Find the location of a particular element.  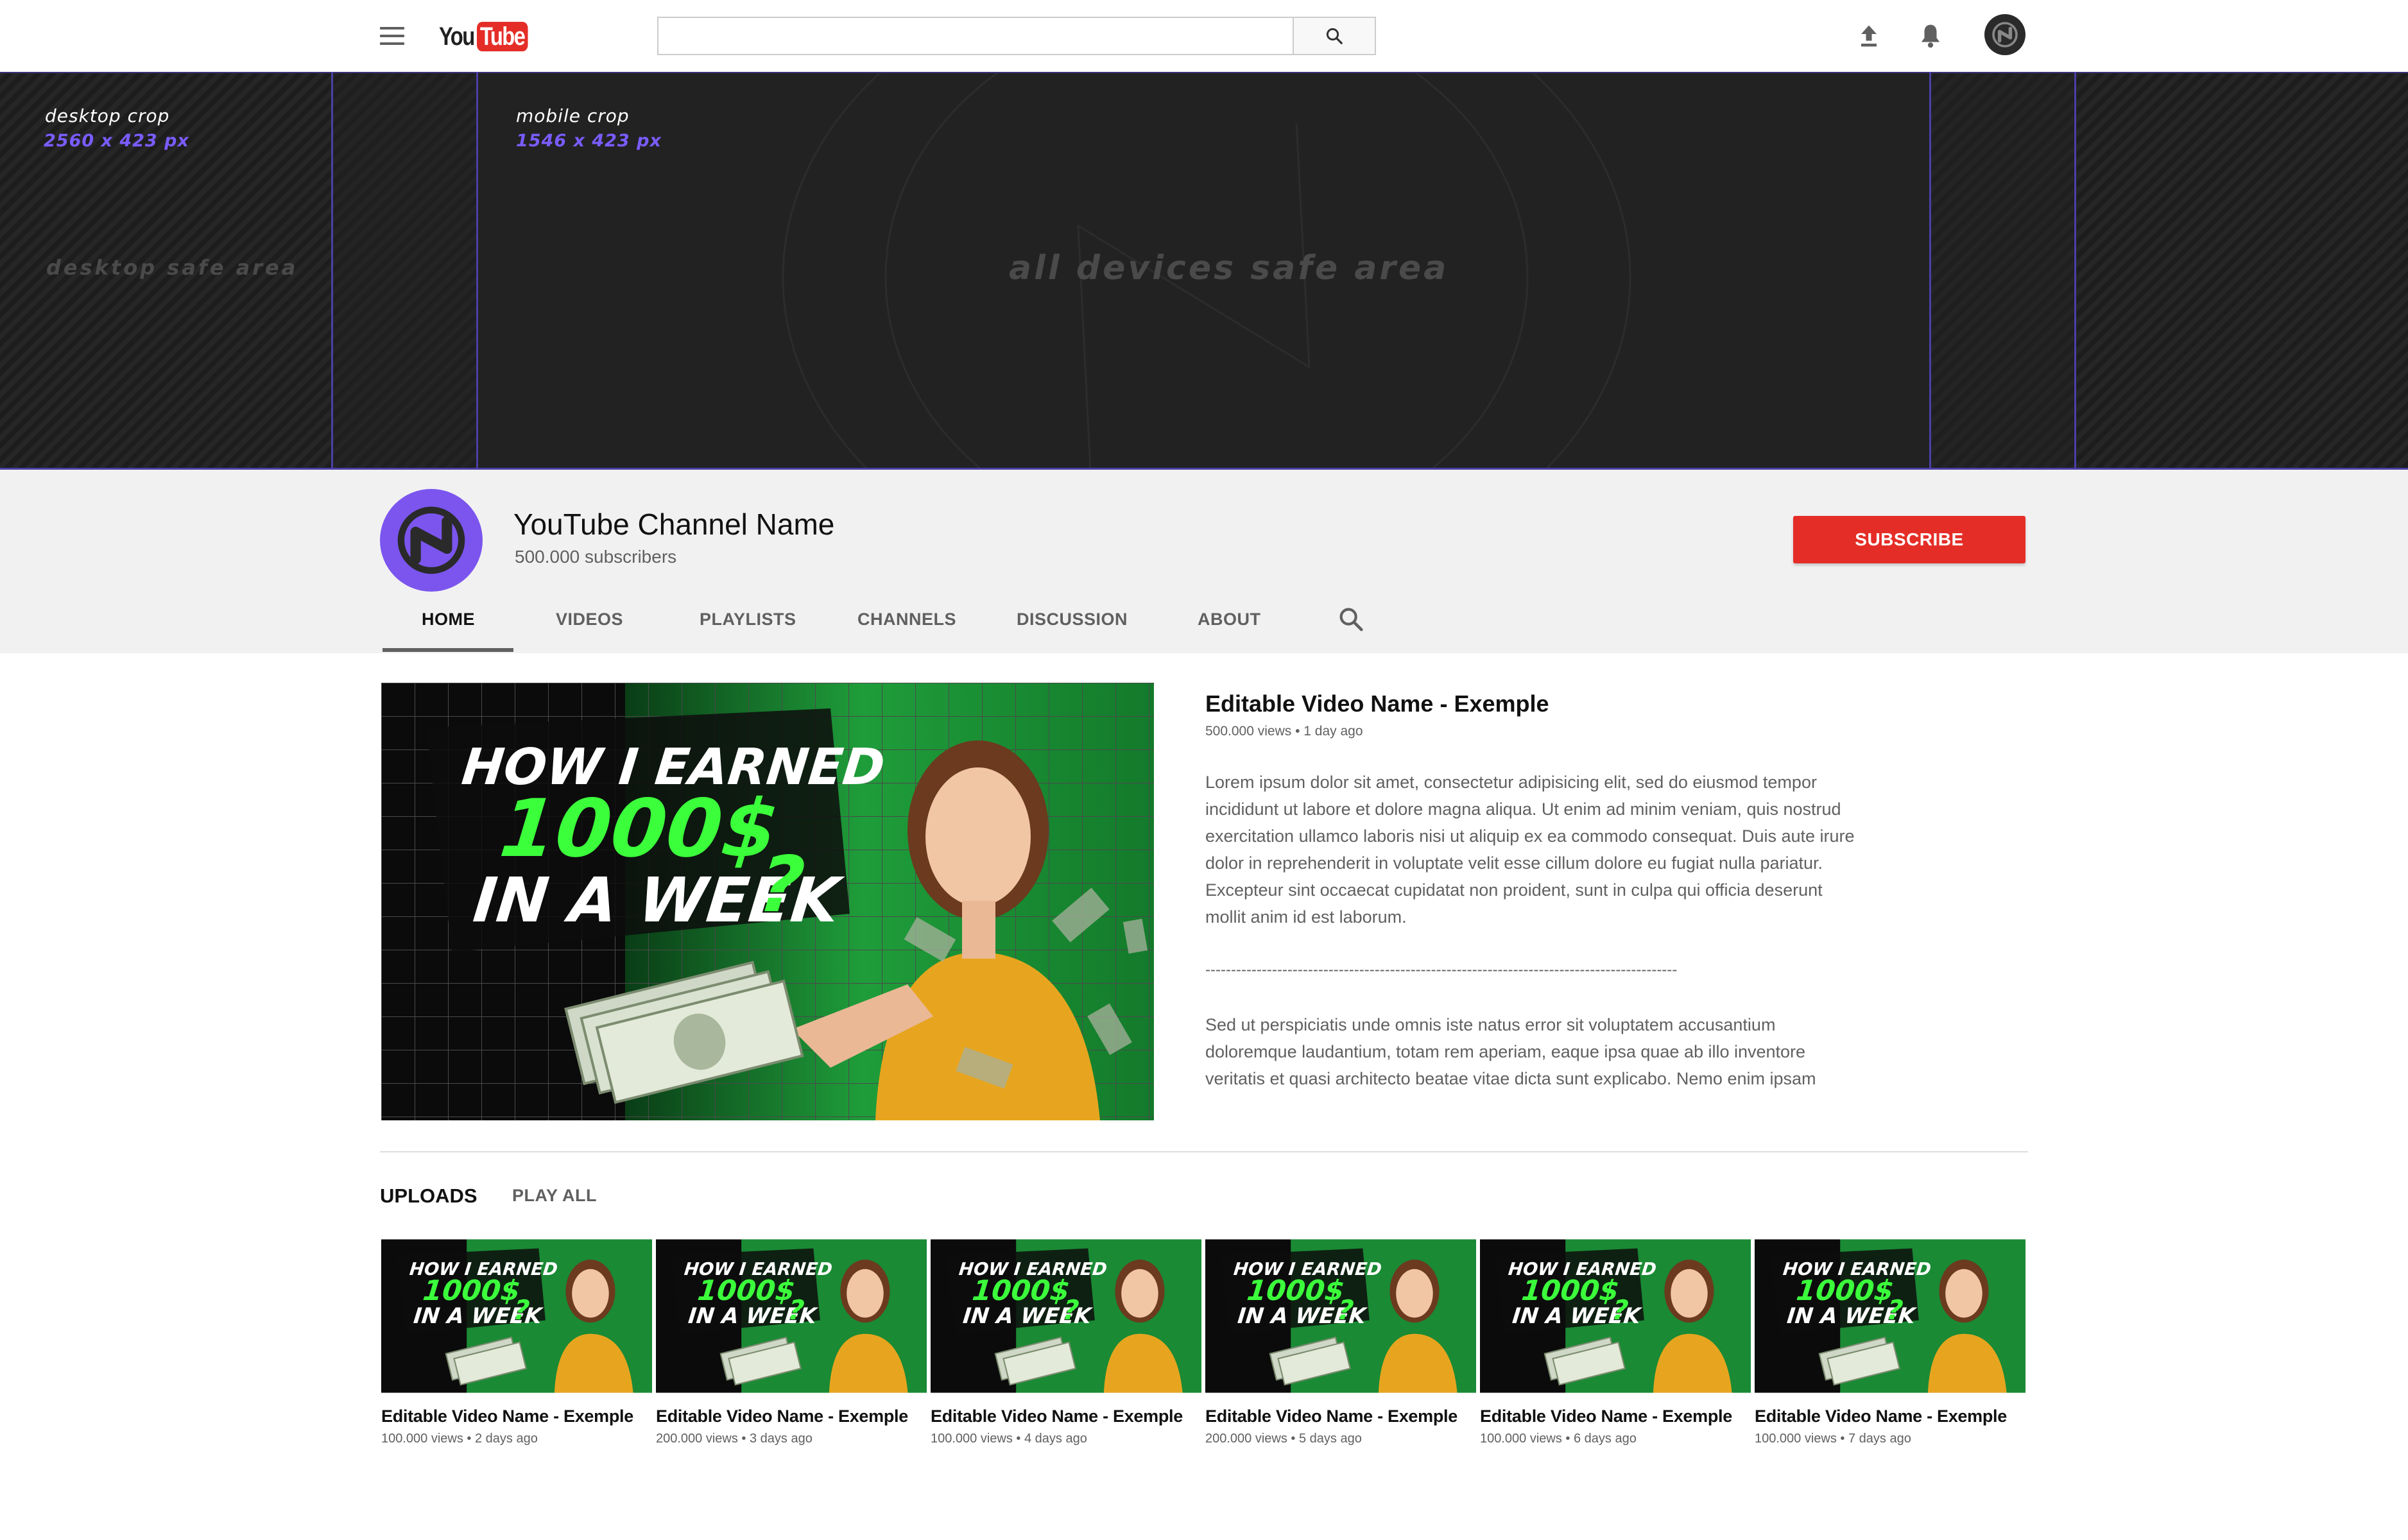

desktop-crop-label: desktop crop is located at coordinates (107, 116).